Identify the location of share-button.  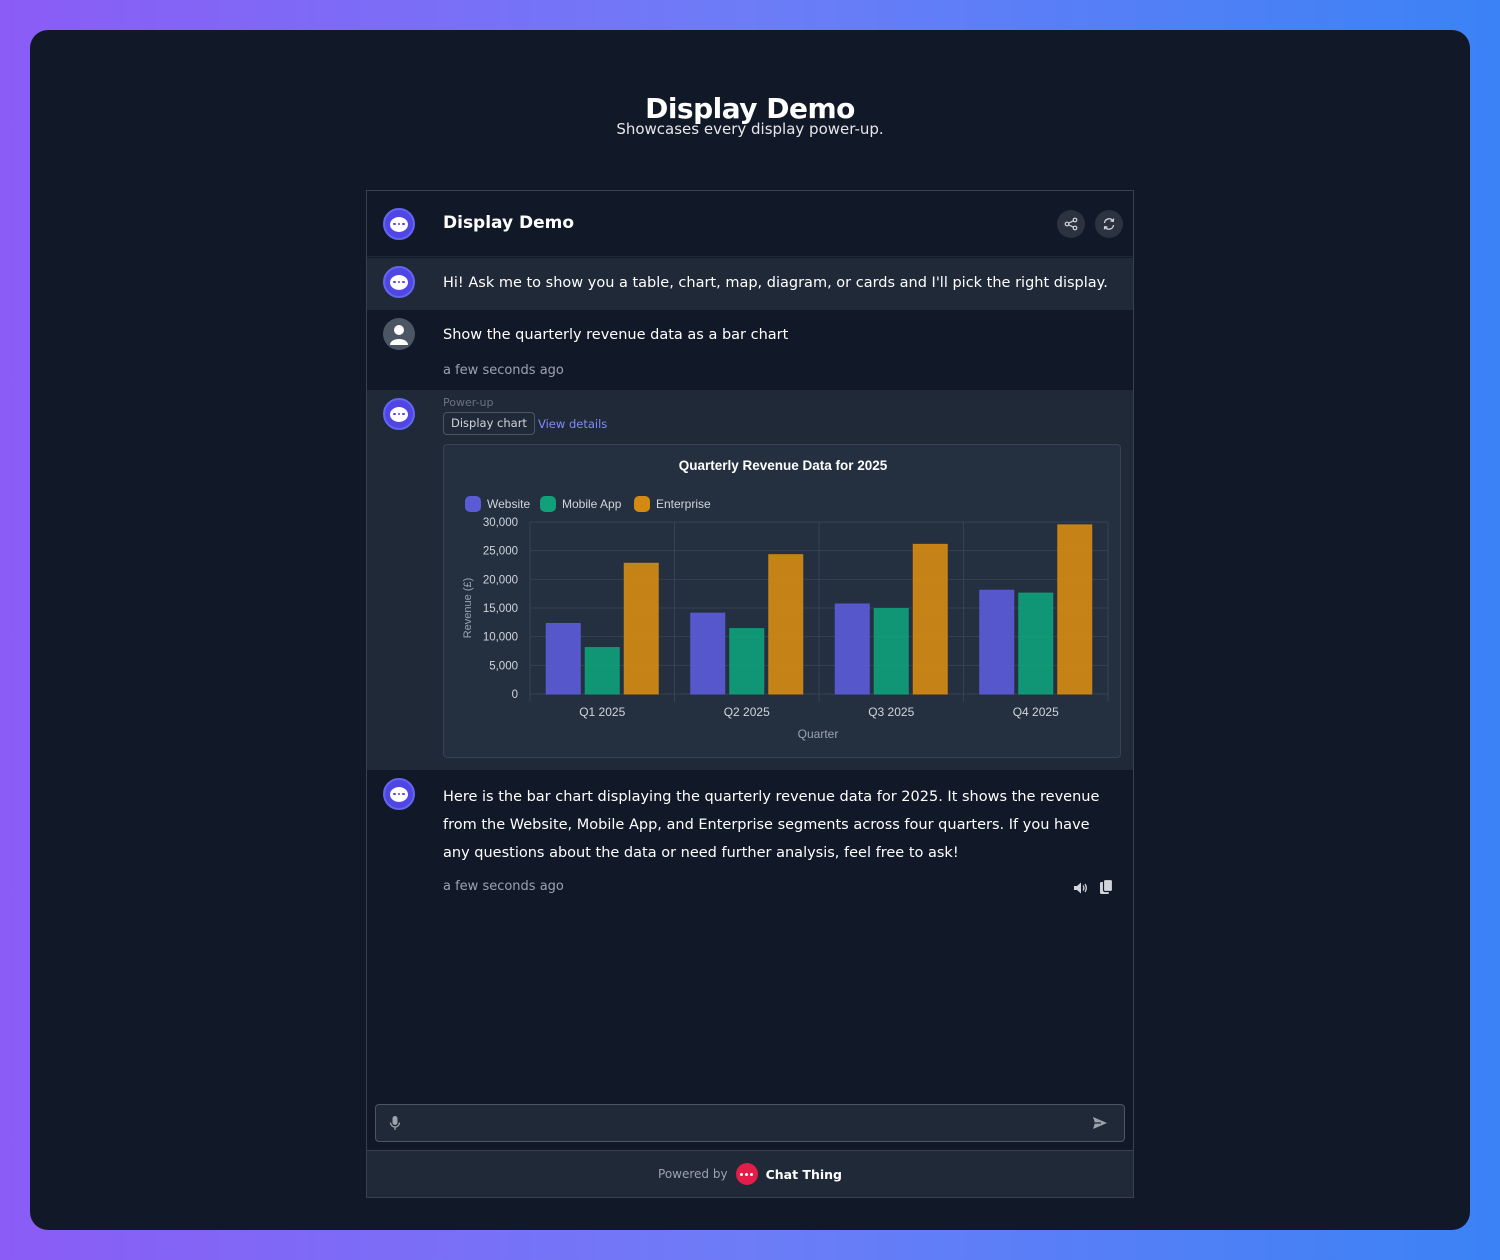
(1071, 224).